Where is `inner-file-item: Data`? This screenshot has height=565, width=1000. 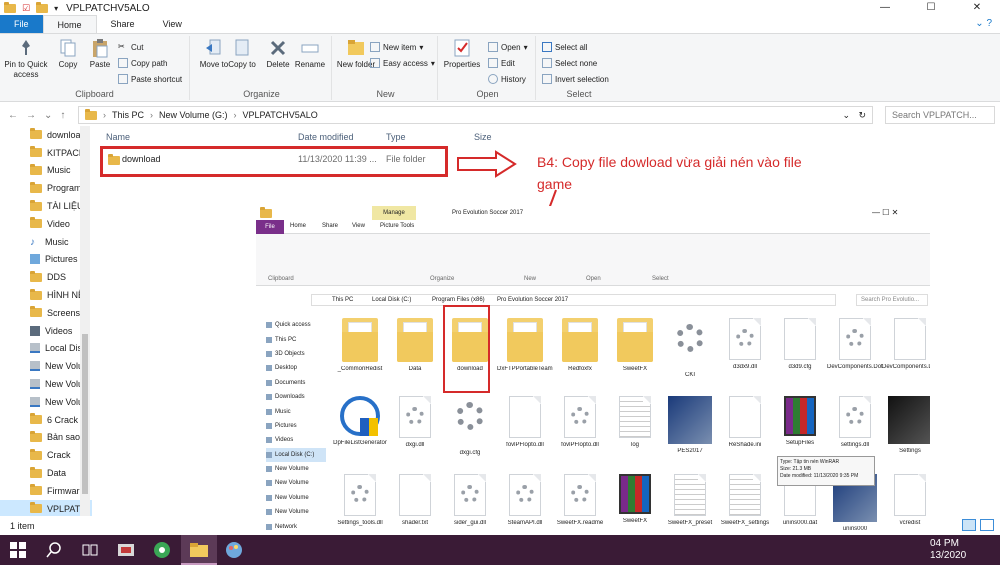
inner-file-item: Data is located at coordinates (415, 345).